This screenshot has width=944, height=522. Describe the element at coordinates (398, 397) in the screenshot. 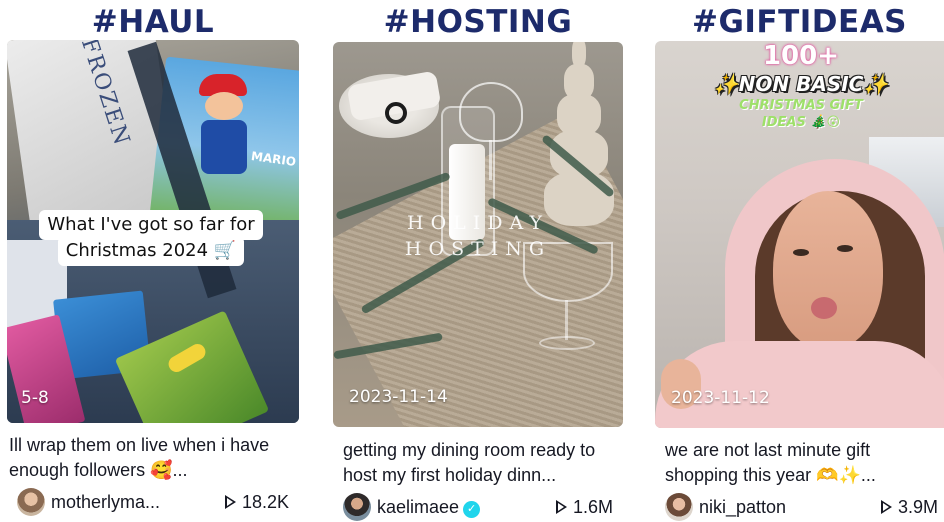

I see `video-date: 2023-11-14` at that location.